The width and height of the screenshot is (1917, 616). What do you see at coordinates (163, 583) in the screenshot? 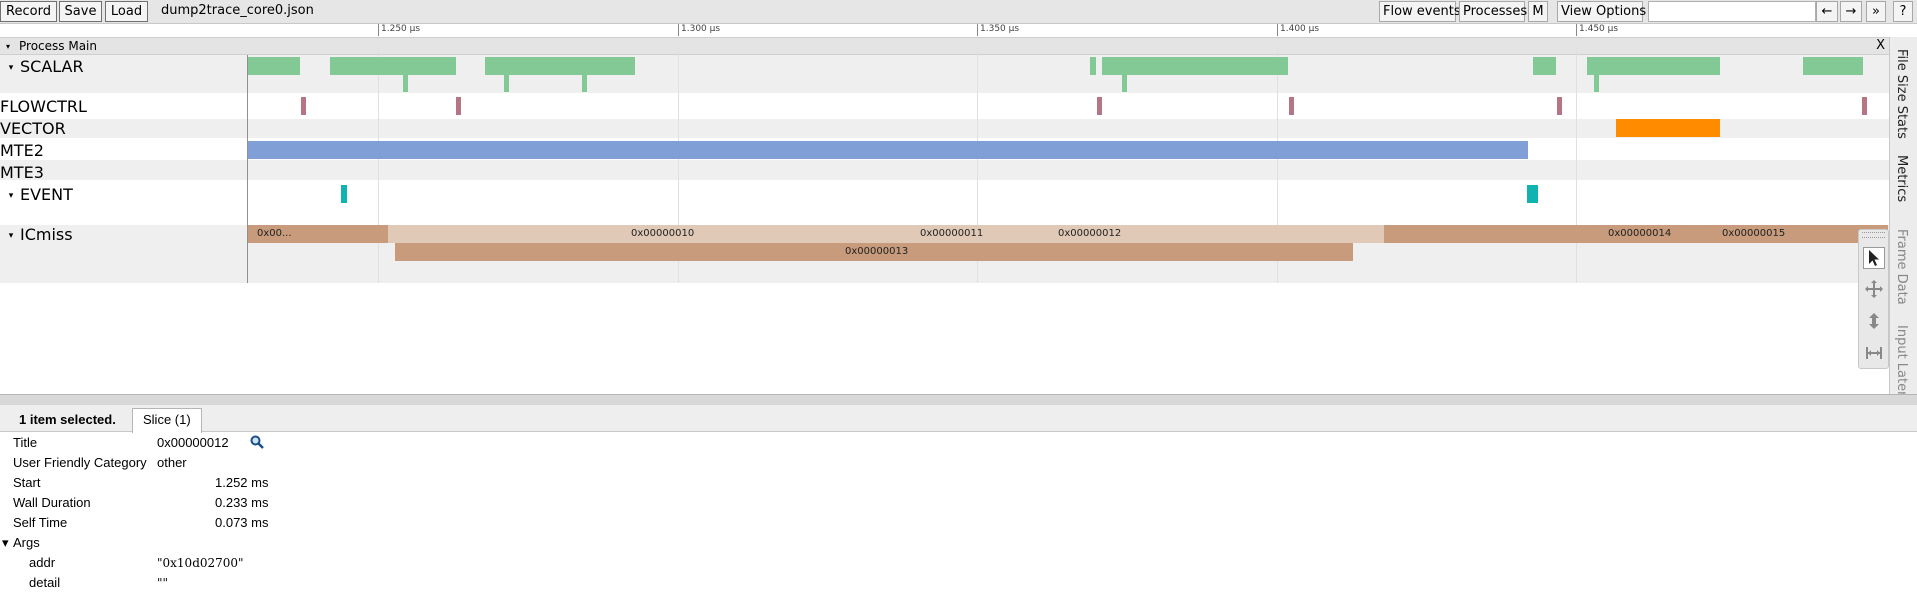
I see `prop-value: ""` at bounding box center [163, 583].